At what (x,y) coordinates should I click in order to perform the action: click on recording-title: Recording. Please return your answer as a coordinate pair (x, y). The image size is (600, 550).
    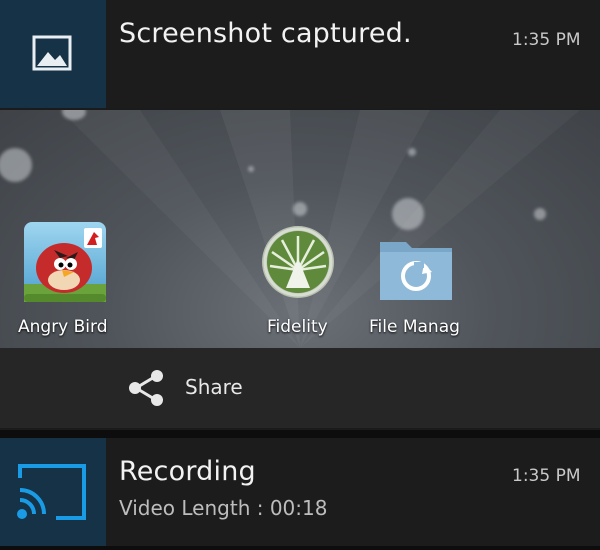
    Looking at the image, I should click on (187, 471).